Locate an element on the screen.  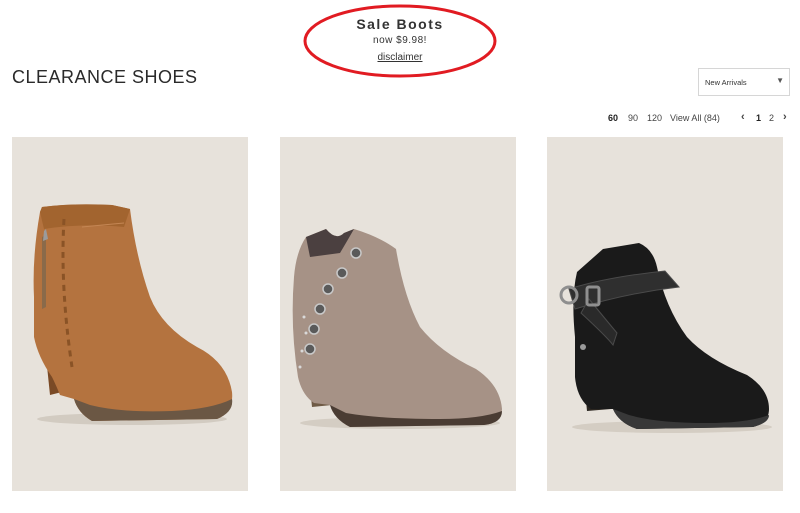
page-title: CLEARANCE SHOES is located at coordinates (105, 77).